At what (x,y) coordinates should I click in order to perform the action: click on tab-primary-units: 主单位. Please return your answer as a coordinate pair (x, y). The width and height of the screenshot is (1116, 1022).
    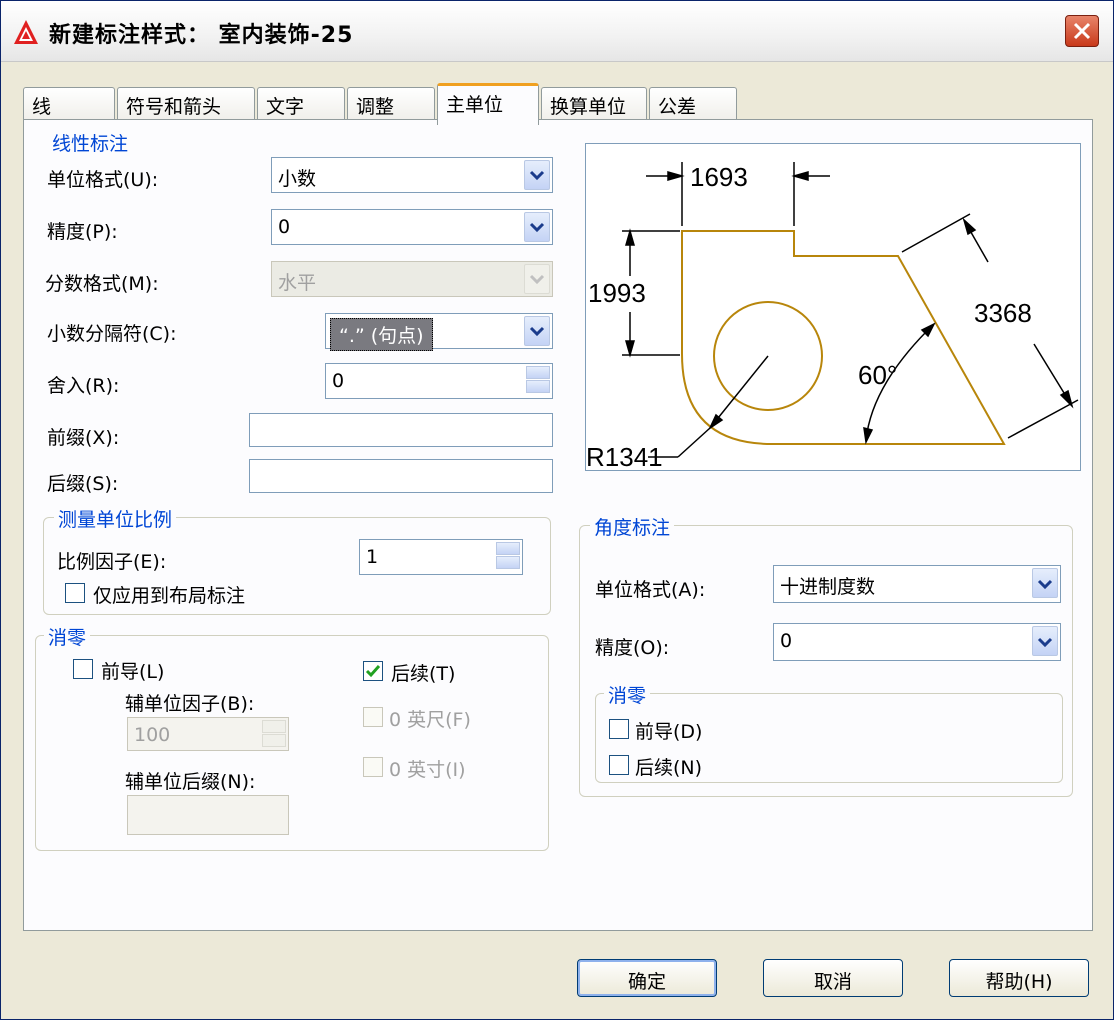
    Looking at the image, I should click on (488, 104).